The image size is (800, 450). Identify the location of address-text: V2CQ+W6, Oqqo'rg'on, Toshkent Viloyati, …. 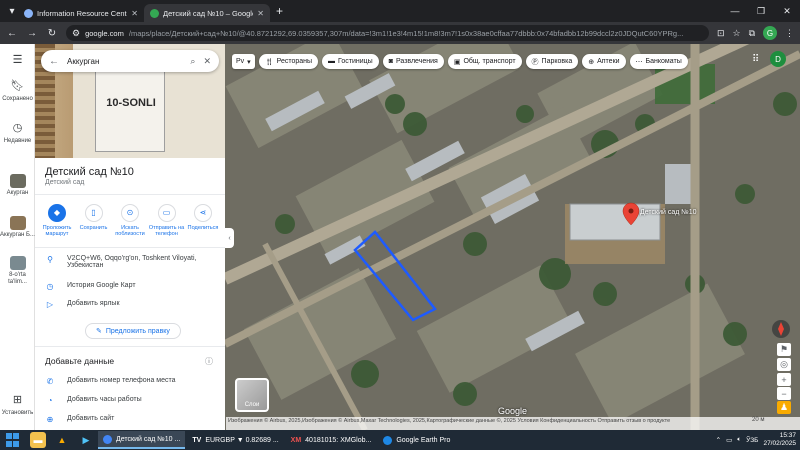
(132, 262).